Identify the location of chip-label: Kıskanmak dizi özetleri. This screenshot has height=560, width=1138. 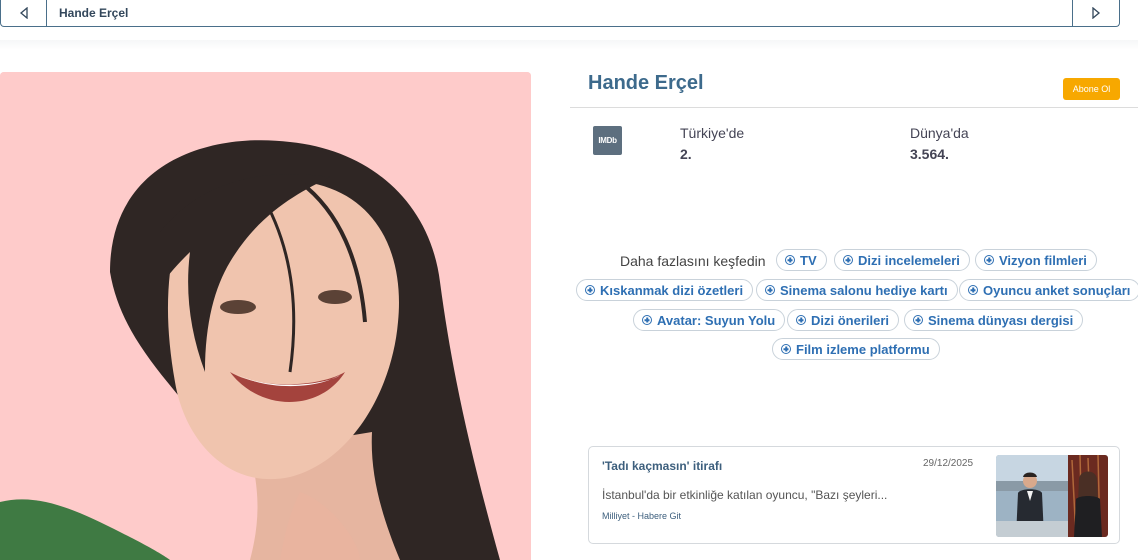
(672, 290).